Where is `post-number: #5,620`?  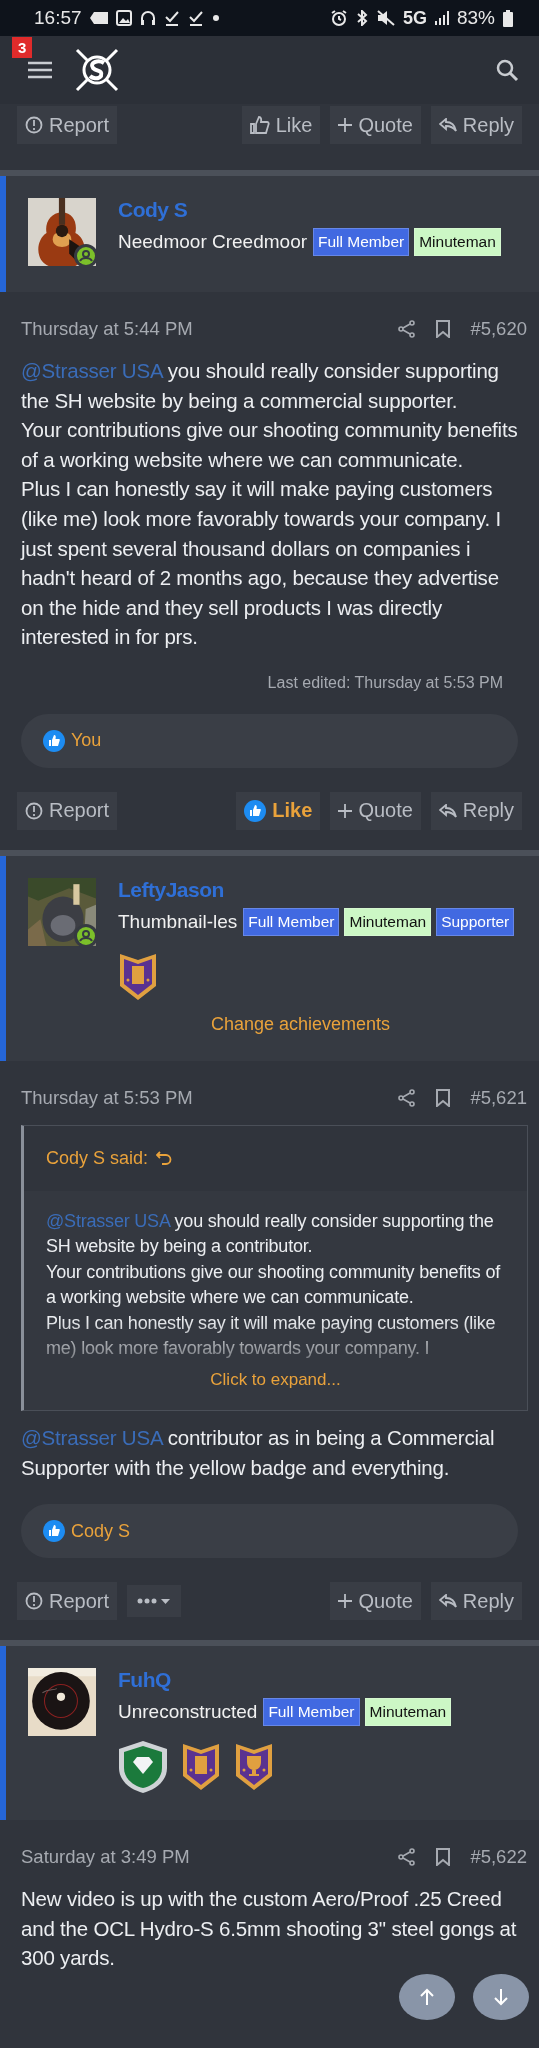
post-number: #5,620 is located at coordinates (498, 329).